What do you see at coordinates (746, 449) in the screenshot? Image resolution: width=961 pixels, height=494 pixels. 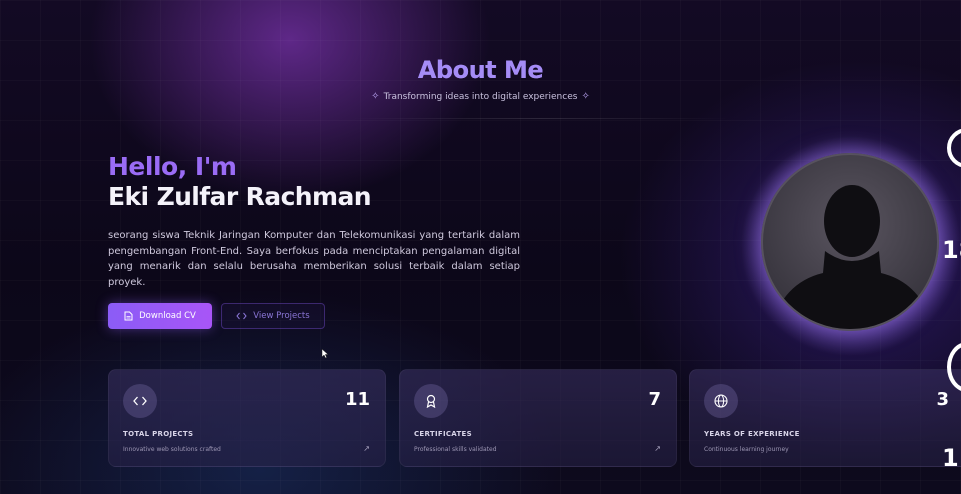 I see `stat-description: Continuous learning journey` at bounding box center [746, 449].